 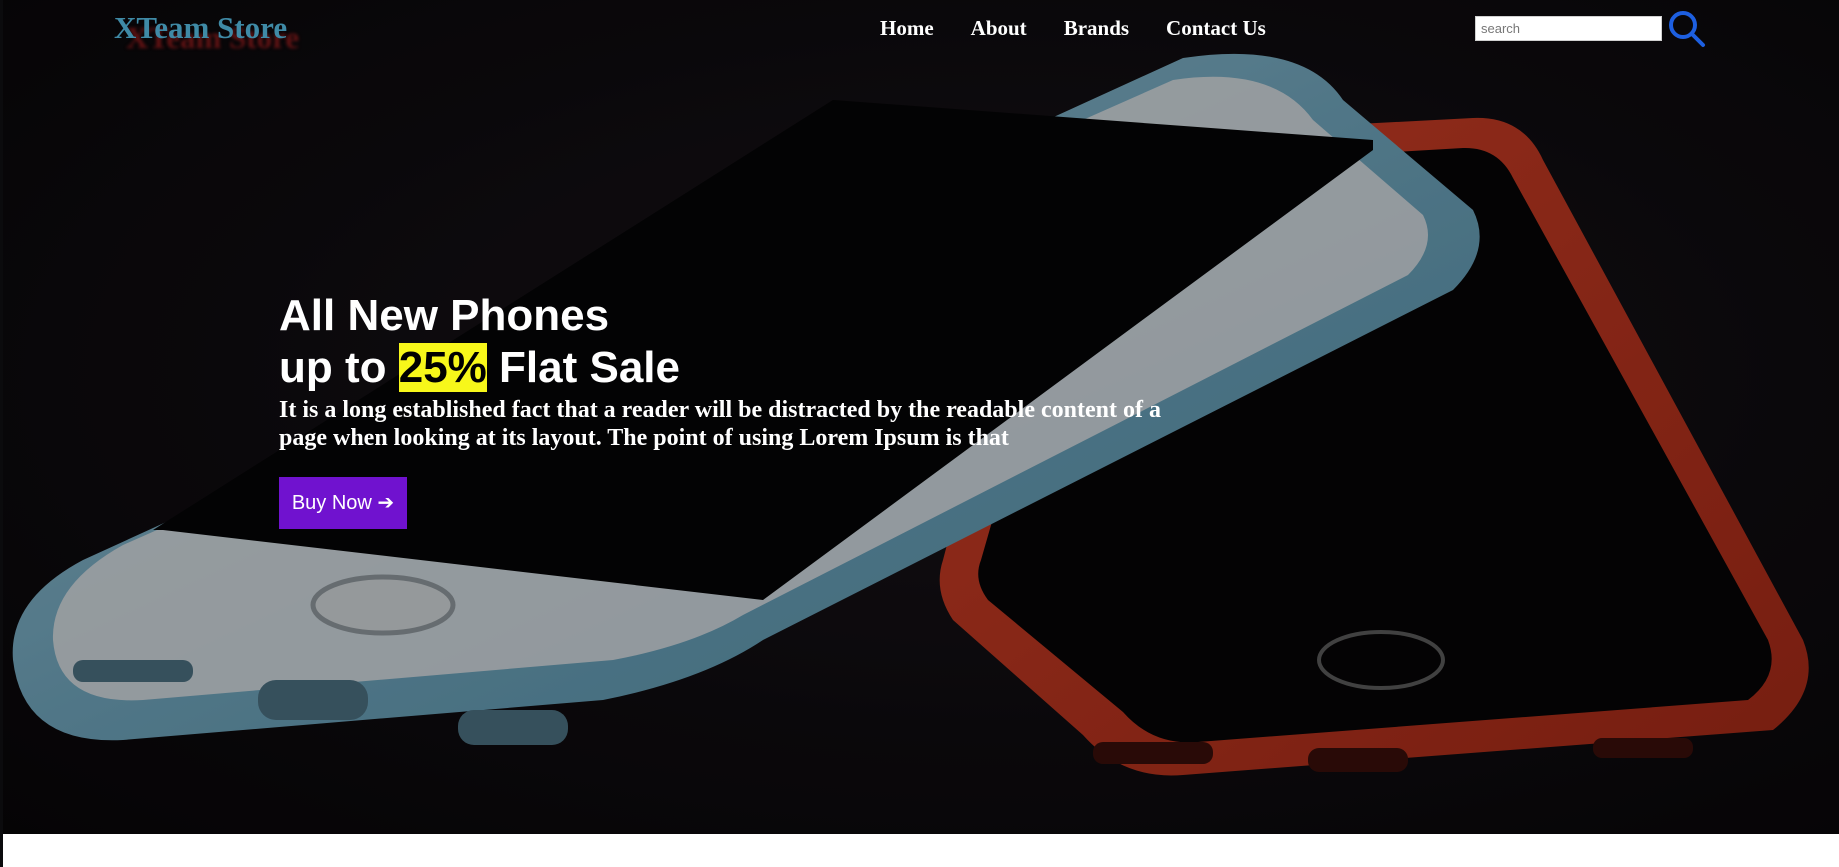 I want to click on nav-brands: Brands, so click(x=1096, y=28).